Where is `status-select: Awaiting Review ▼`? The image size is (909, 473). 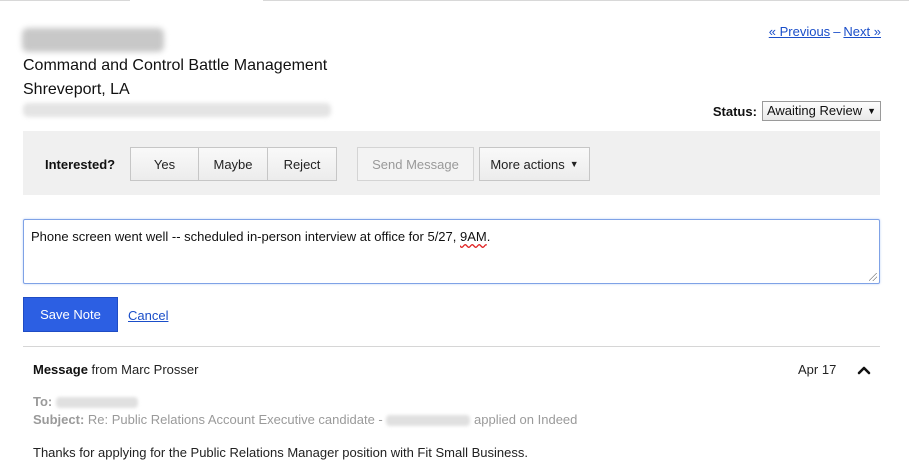
status-select: Awaiting Review ▼ is located at coordinates (821, 111).